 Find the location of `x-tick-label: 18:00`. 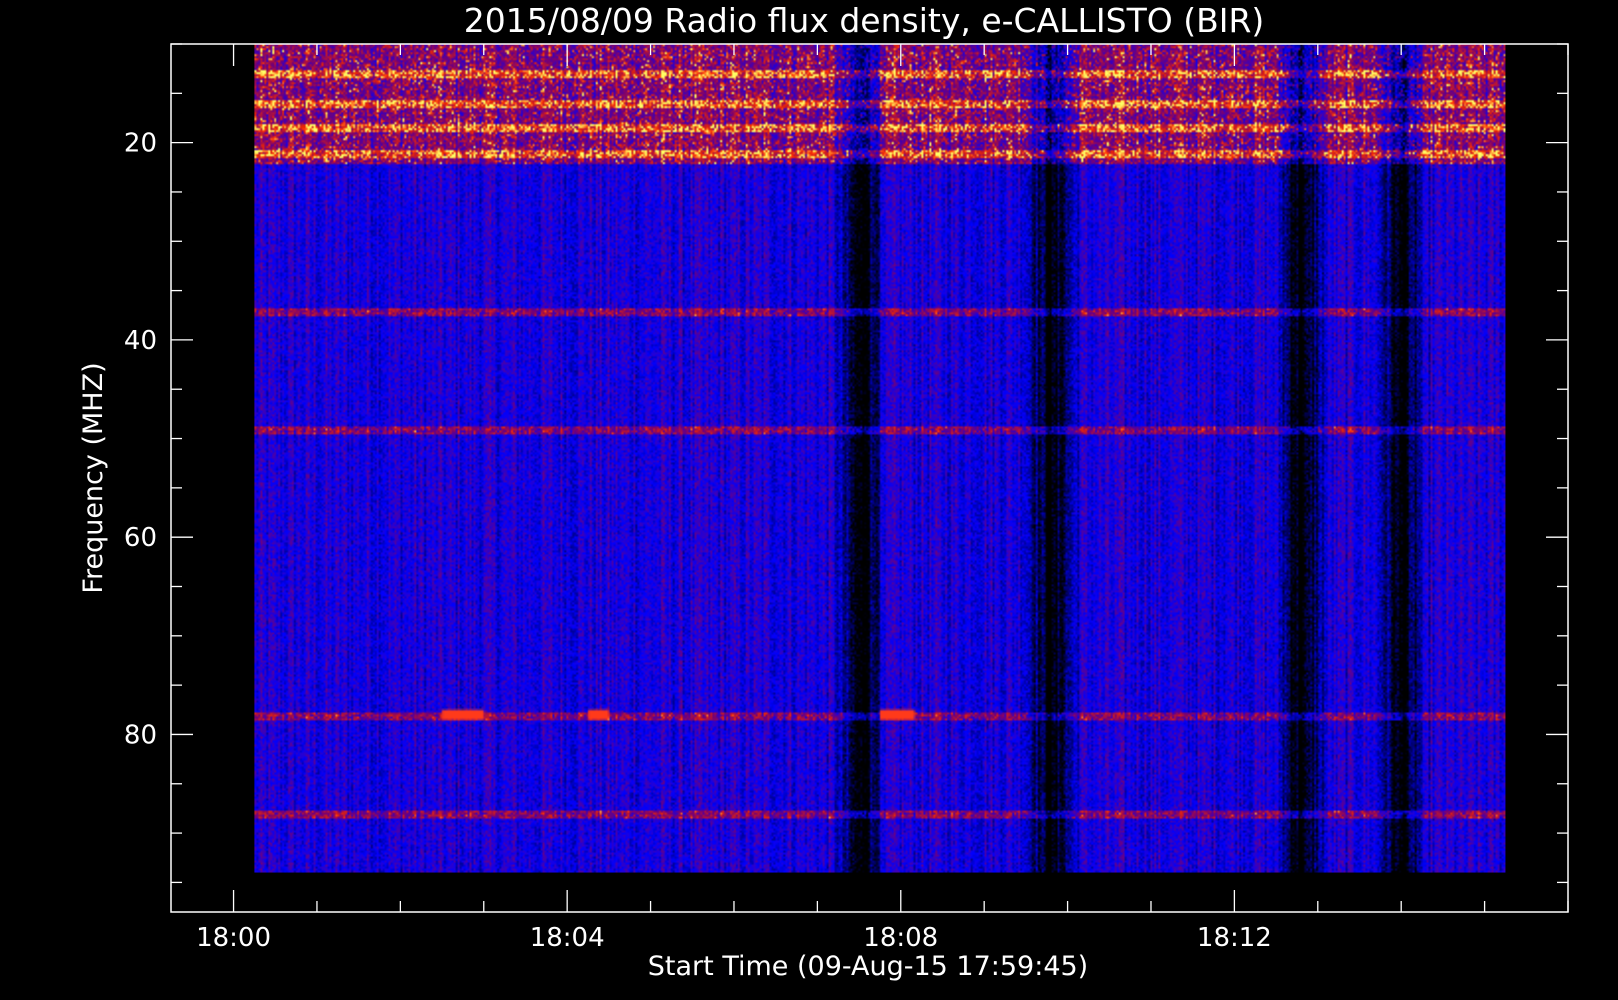

x-tick-label: 18:00 is located at coordinates (233, 938).